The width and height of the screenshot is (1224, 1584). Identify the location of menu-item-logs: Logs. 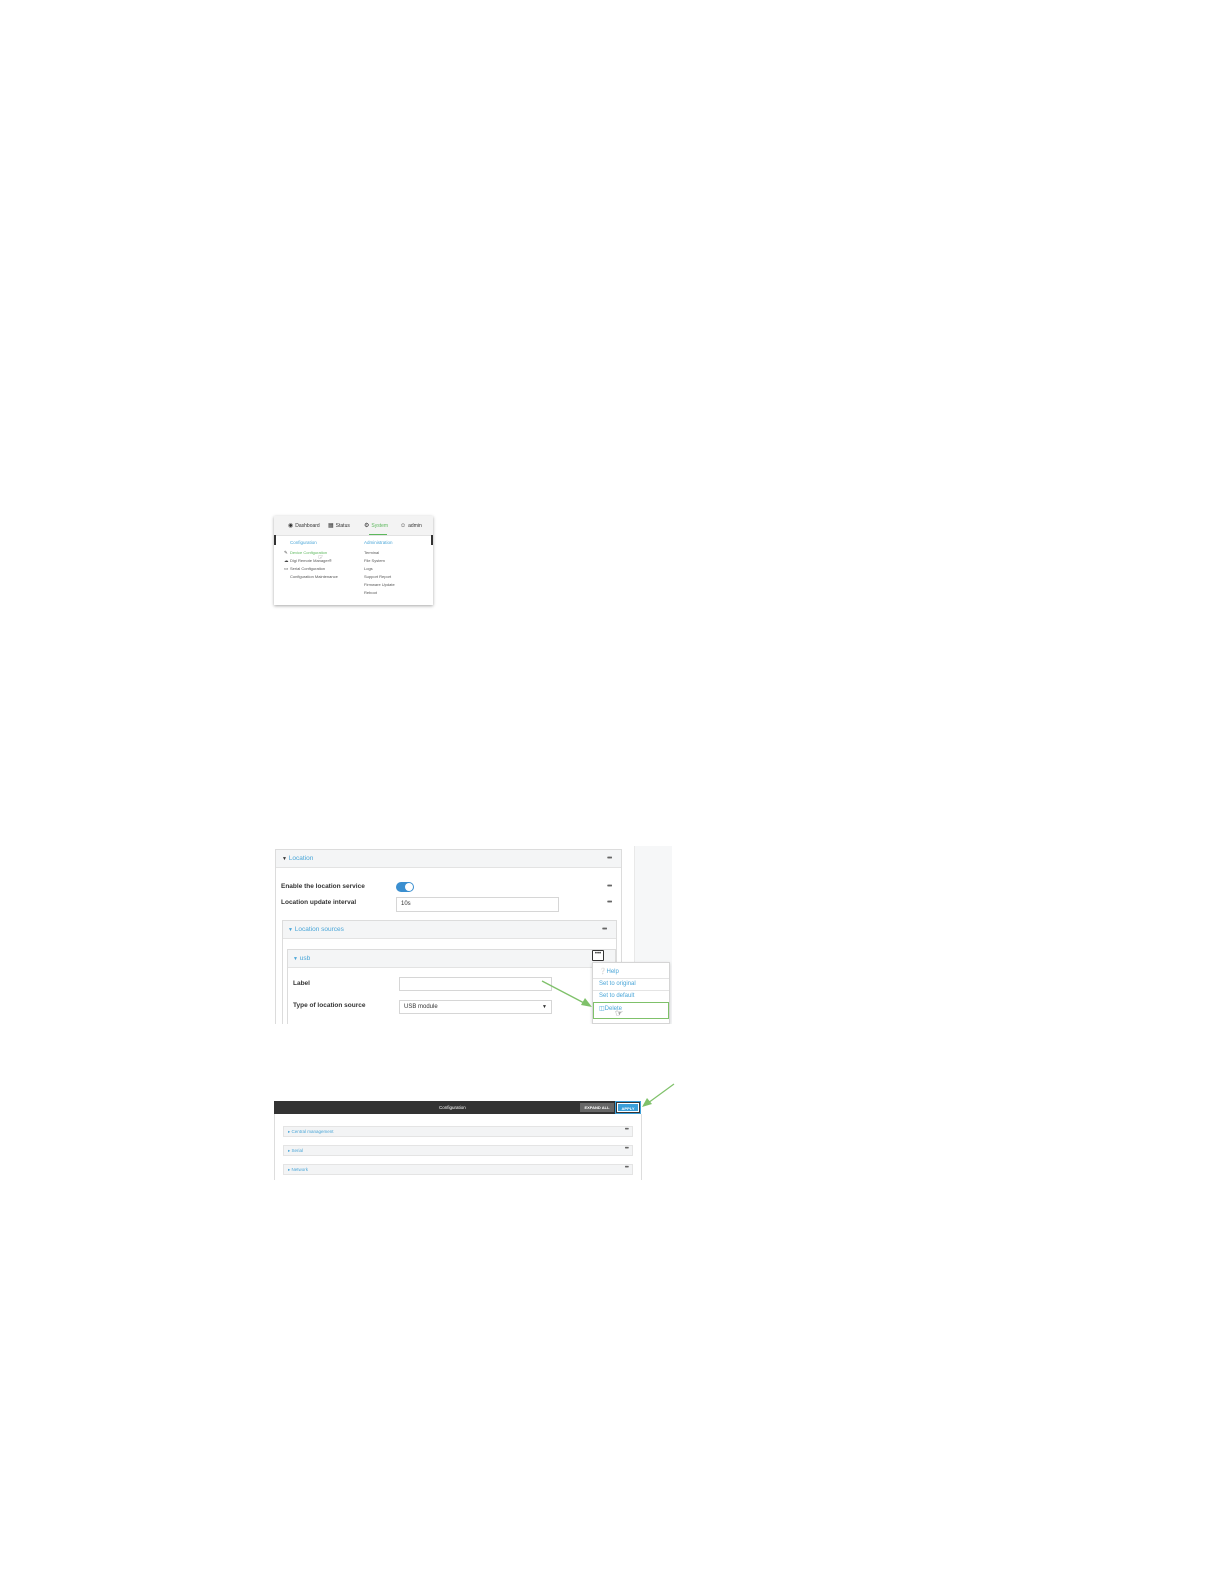
(368, 569).